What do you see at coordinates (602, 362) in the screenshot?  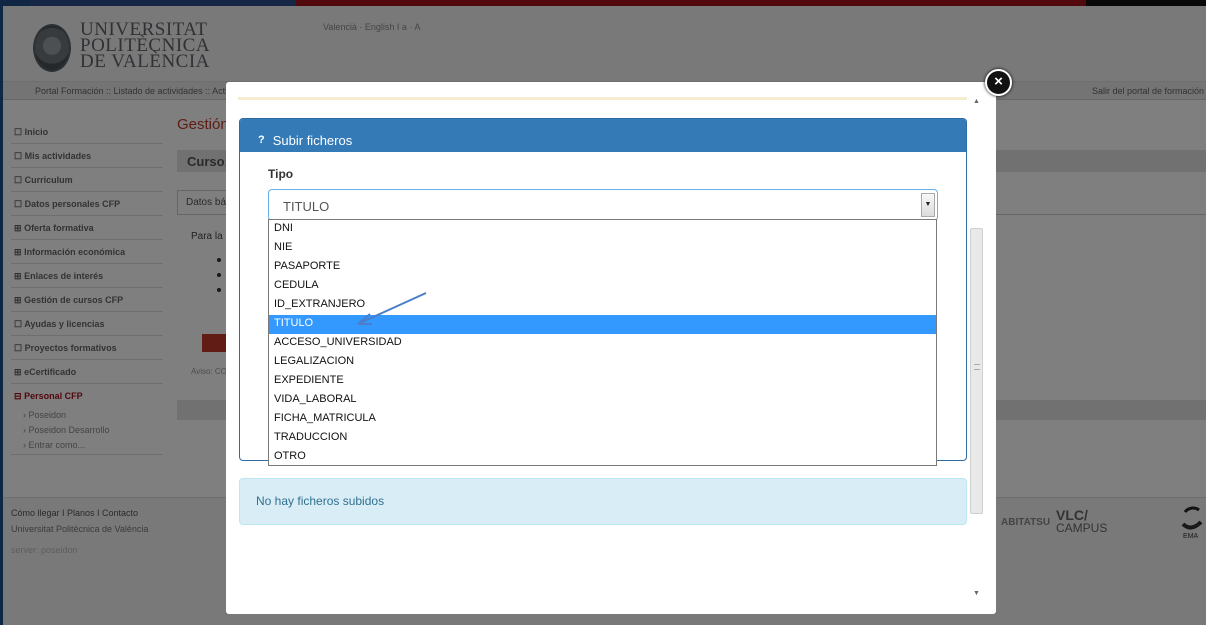 I see `option-legalizacion: LEGALIZACION` at bounding box center [602, 362].